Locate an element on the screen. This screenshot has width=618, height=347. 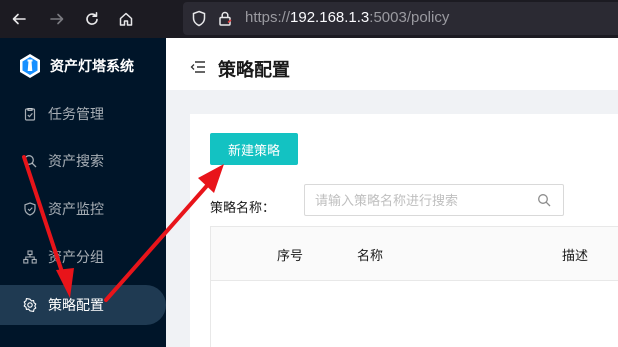
policy-search-input is located at coordinates (420, 201).